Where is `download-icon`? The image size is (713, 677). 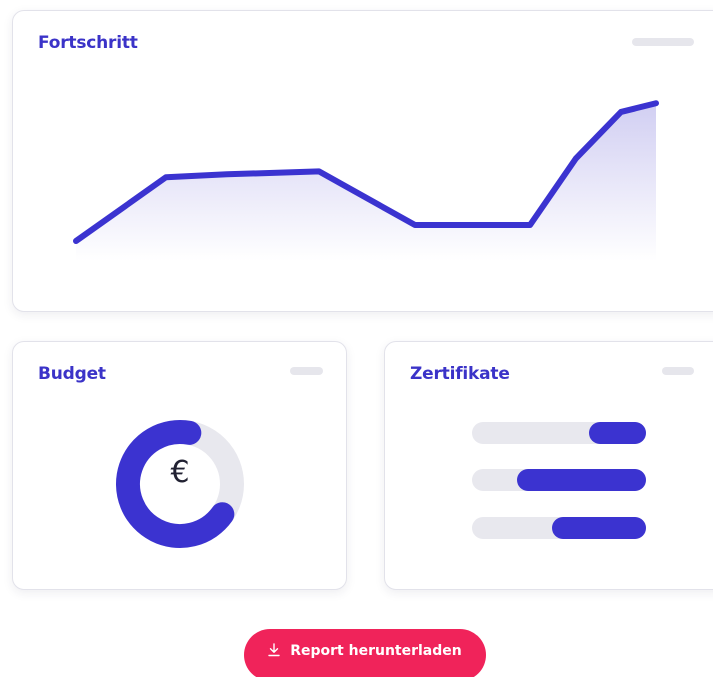
download-icon is located at coordinates (274, 649).